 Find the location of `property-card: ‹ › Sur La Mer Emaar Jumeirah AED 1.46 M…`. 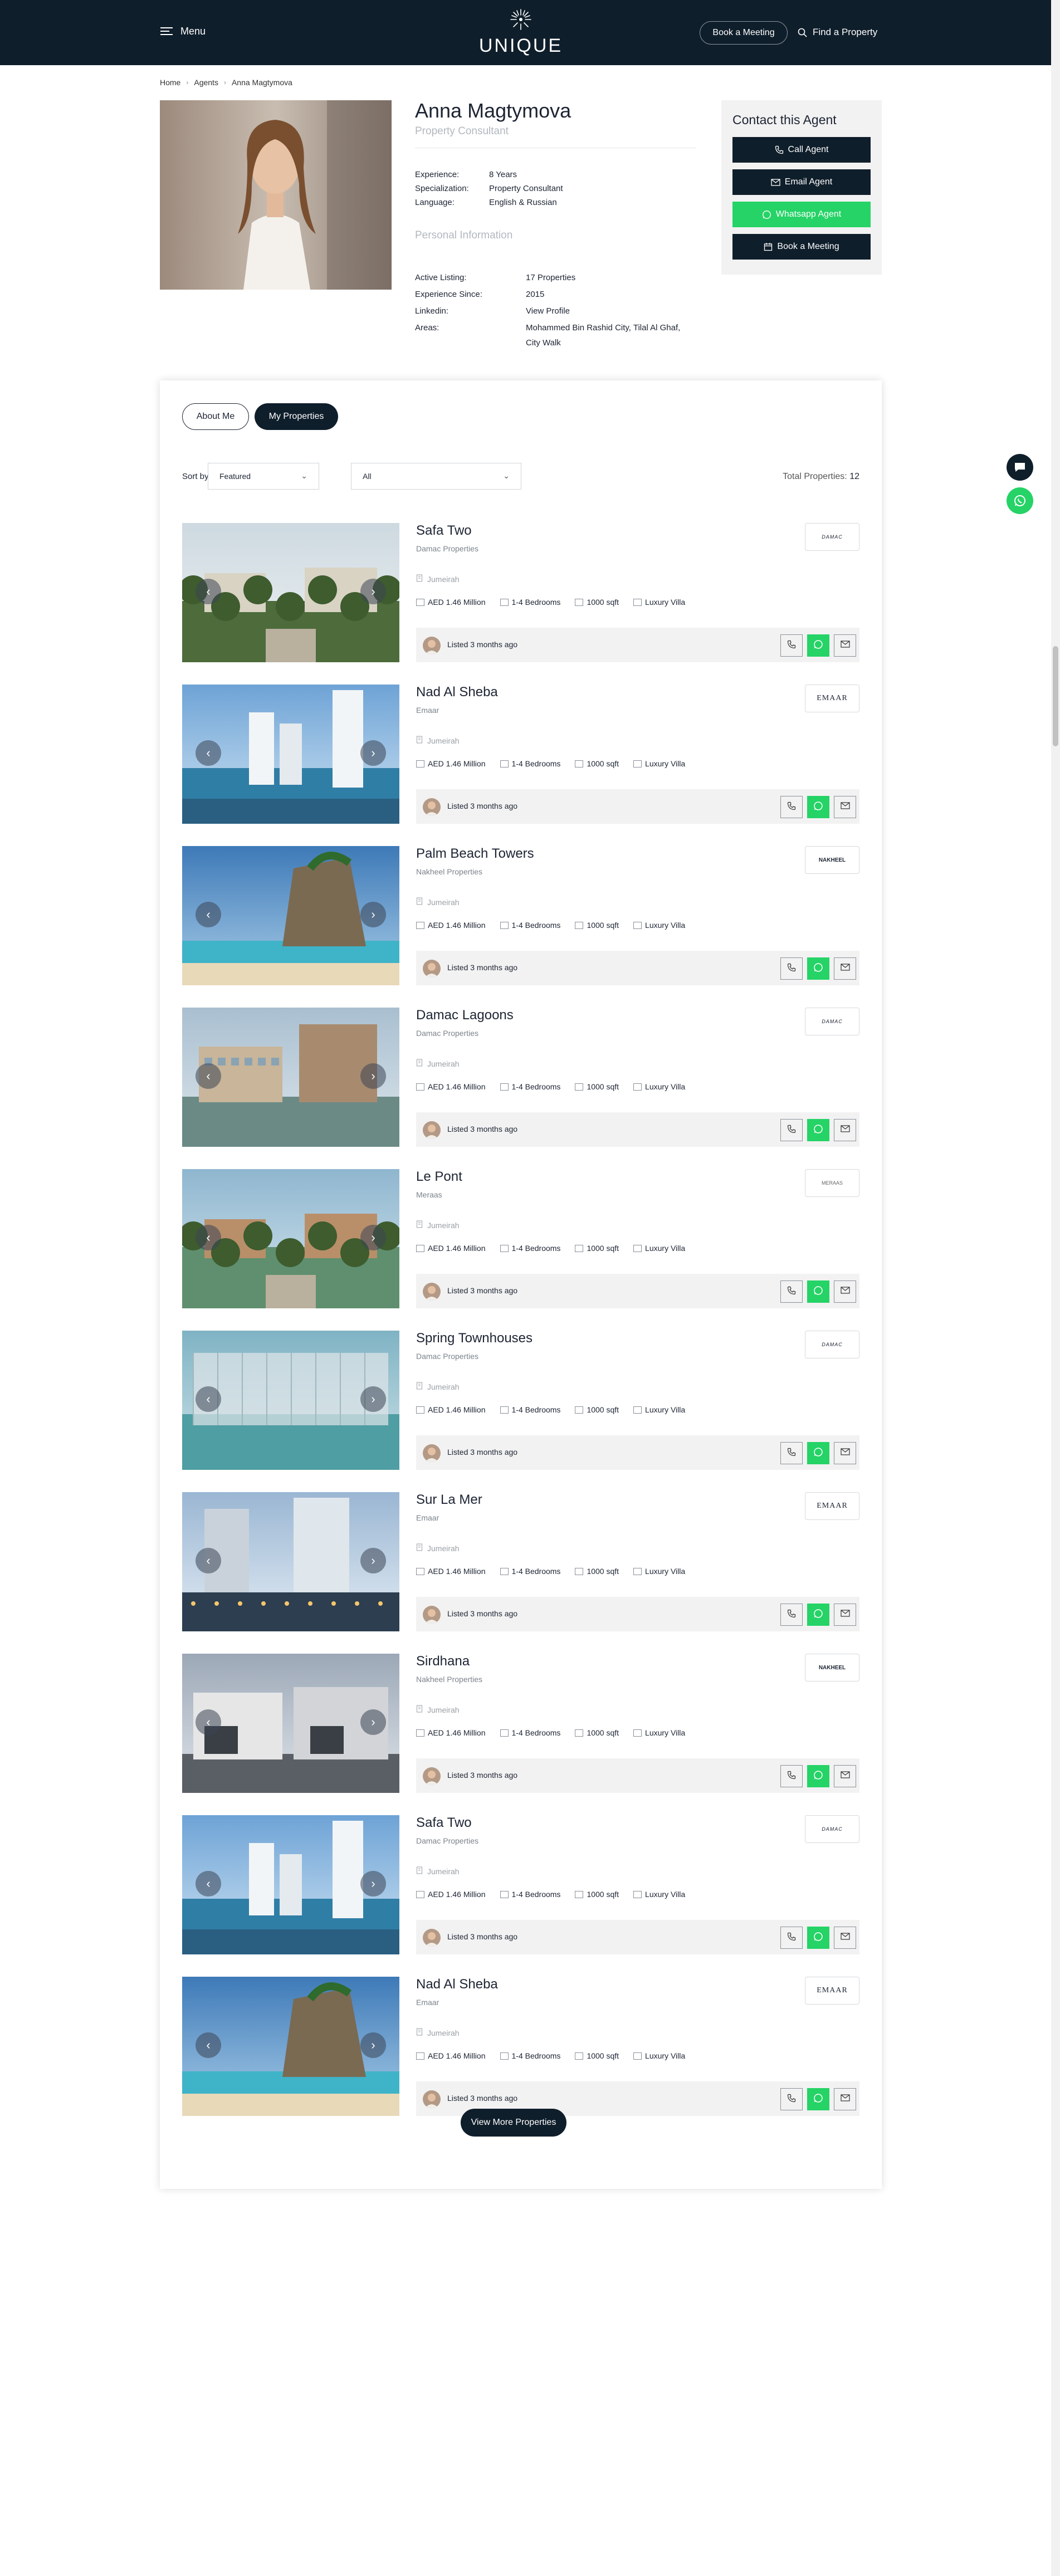

property-card: ‹ › Sur La Mer Emaar Jumeirah AED 1.46 M… is located at coordinates (520, 1561).